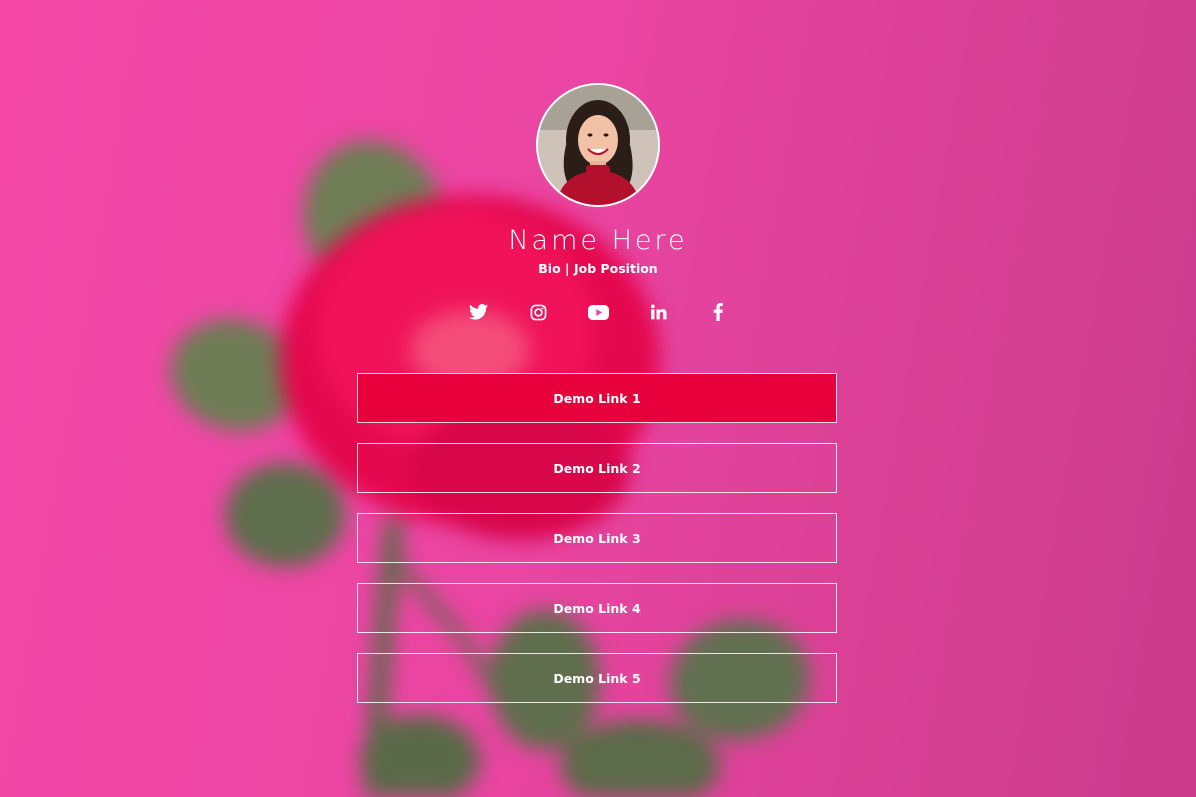 Image resolution: width=1196 pixels, height=797 pixels. What do you see at coordinates (597, 538) in the screenshot?
I see `demo-link-3-button: Demo Link 3` at bounding box center [597, 538].